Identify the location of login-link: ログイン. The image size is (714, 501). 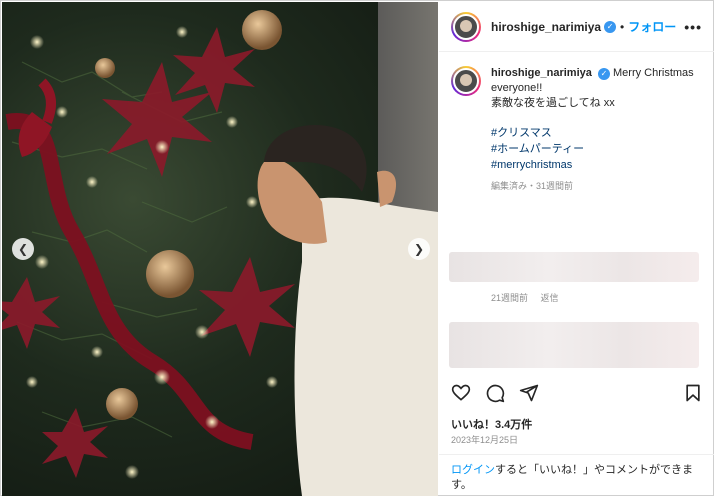
(473, 470).